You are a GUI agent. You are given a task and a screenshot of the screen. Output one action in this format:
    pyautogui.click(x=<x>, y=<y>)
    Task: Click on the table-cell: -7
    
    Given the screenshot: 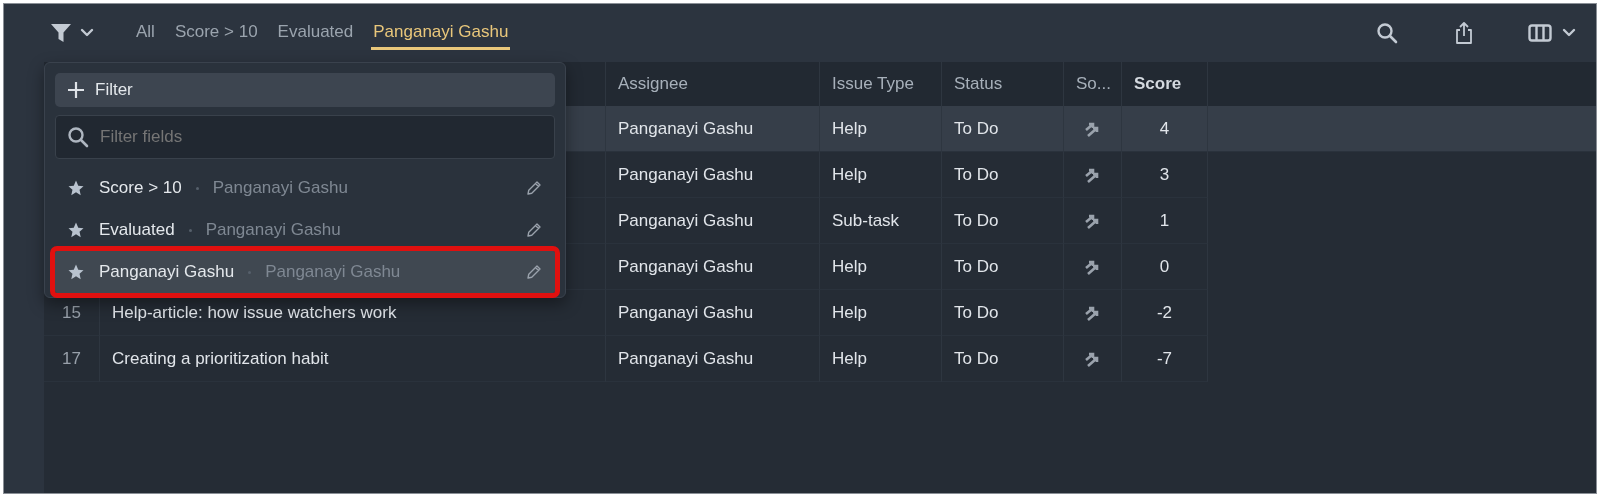 What is the action you would take?
    pyautogui.click(x=1164, y=358)
    